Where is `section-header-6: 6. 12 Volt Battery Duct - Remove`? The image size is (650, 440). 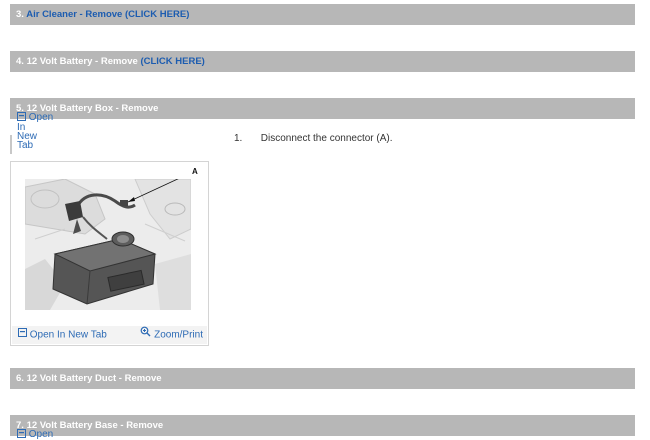
section-header-6: 6. 12 Volt Battery Duct - Remove is located at coordinates (322, 378).